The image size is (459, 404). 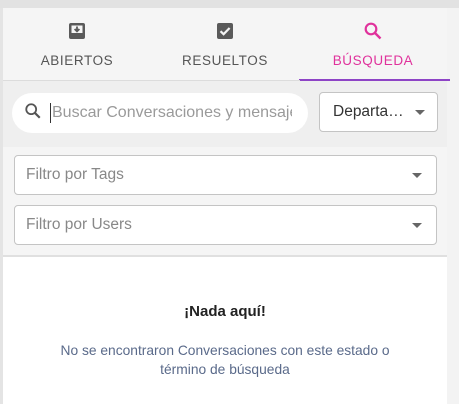 I want to click on tab-abiertos: ABIERTOS, so click(x=77, y=44).